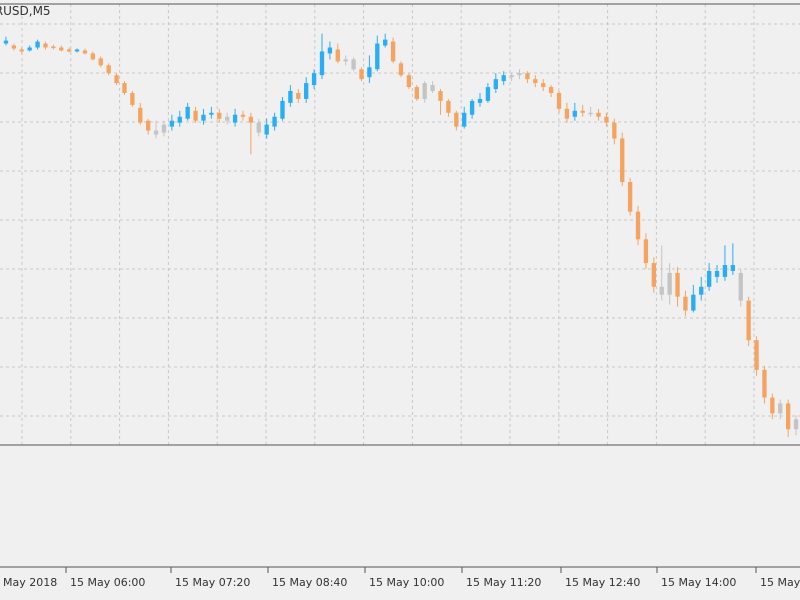 This screenshot has width=800, height=600. Describe the element at coordinates (107, 582) in the screenshot. I see `x-tick-label: 15 May 06:00` at that location.